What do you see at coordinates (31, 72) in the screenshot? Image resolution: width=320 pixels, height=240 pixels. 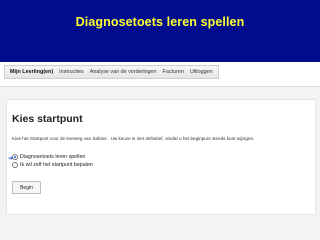 I see `nav-item-mijn-leerlingen: Mijn Leerling(en)` at bounding box center [31, 72].